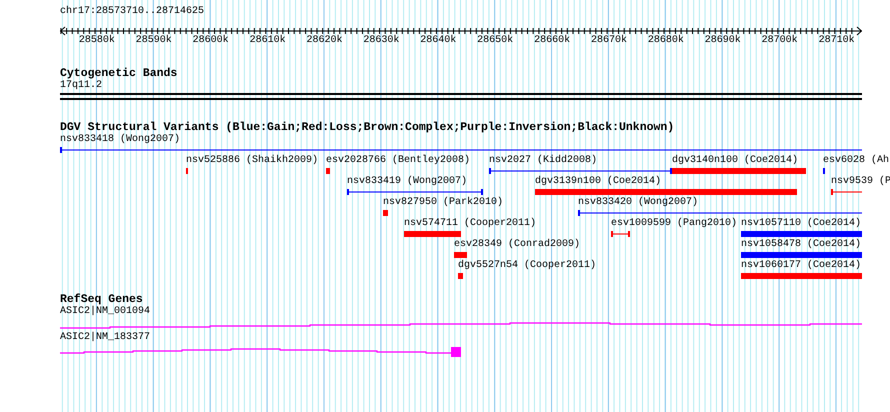 The image size is (890, 412). What do you see at coordinates (735, 161) in the screenshot?
I see `variant-label: dgv3140n100 (Coe2014)` at bounding box center [735, 161].